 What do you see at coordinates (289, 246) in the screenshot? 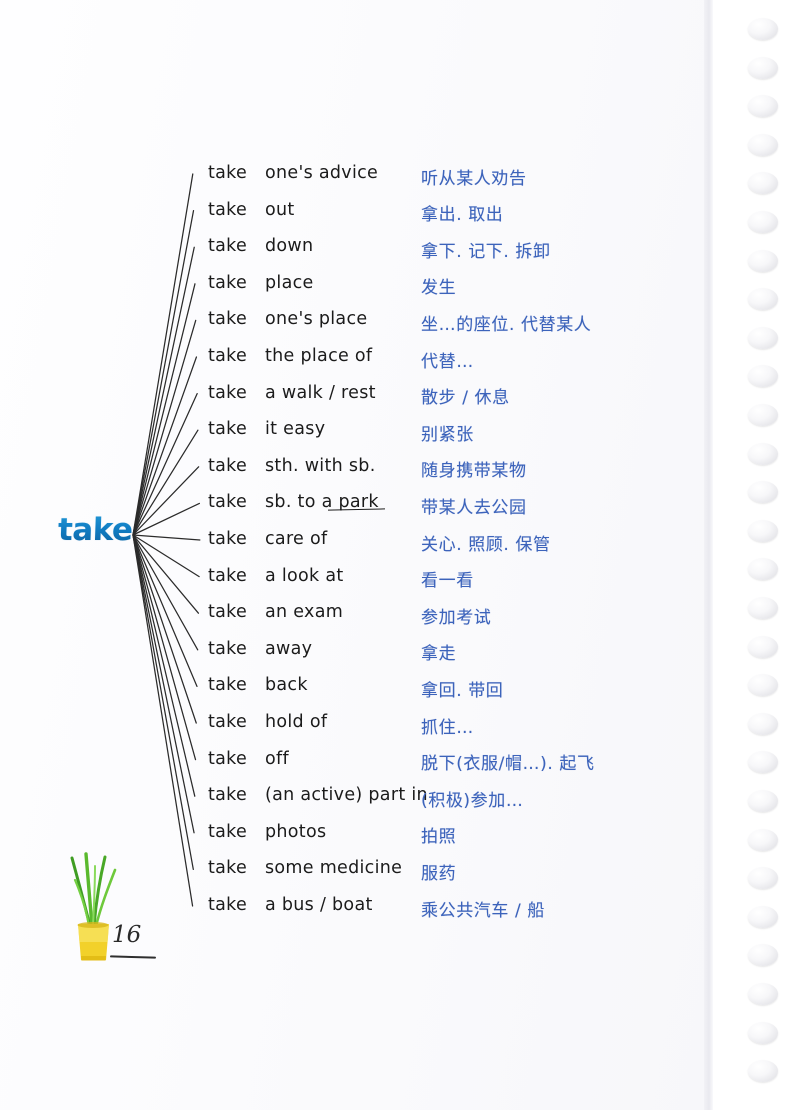
I see `phrase-complement: down` at bounding box center [289, 246].